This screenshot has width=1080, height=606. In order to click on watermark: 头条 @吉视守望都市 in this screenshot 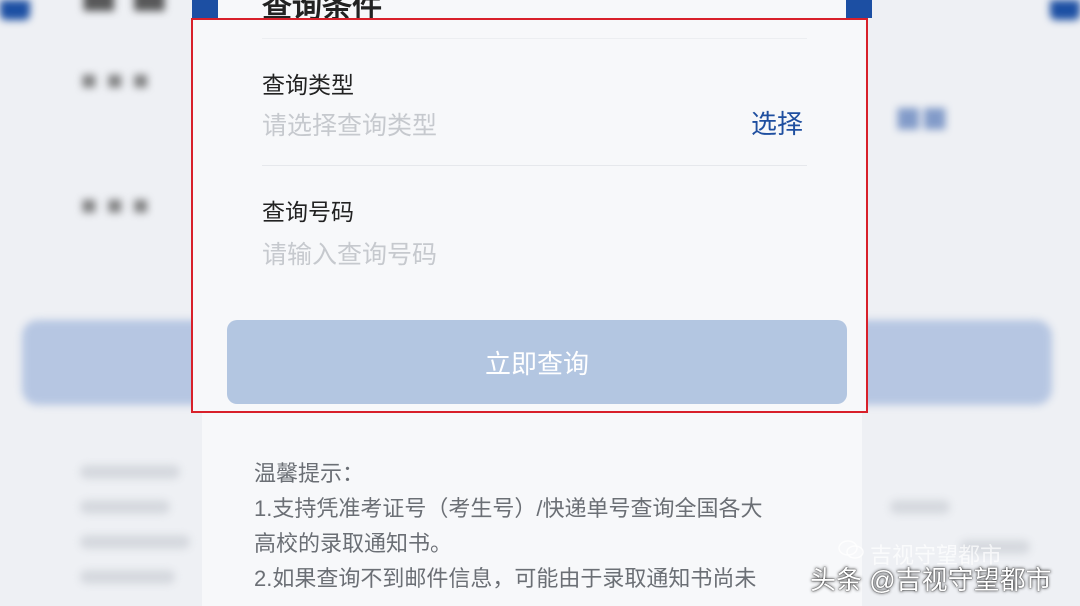, I will do `click(931, 580)`.